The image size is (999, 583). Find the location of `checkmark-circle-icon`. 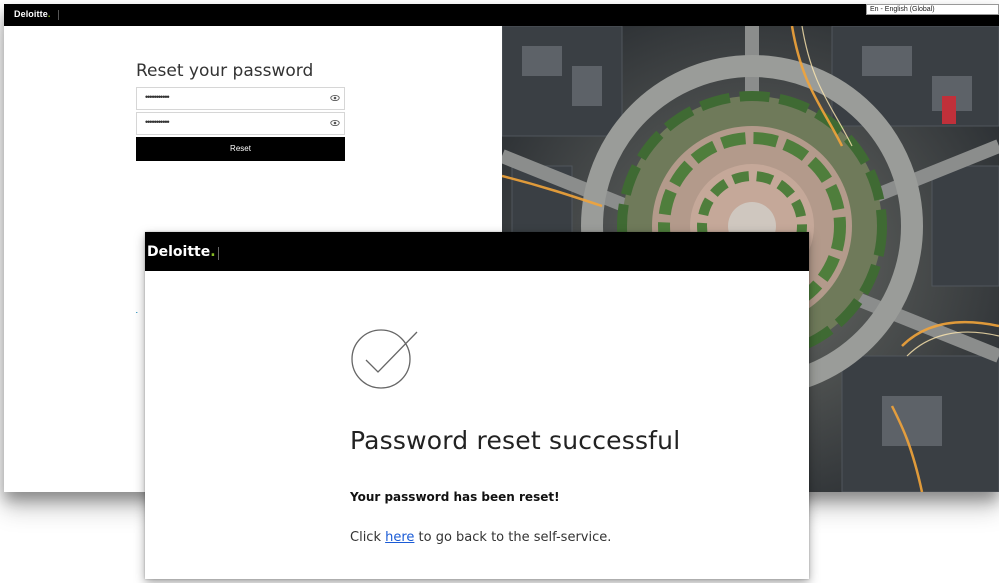

checkmark-circle-icon is located at coordinates (384, 359).